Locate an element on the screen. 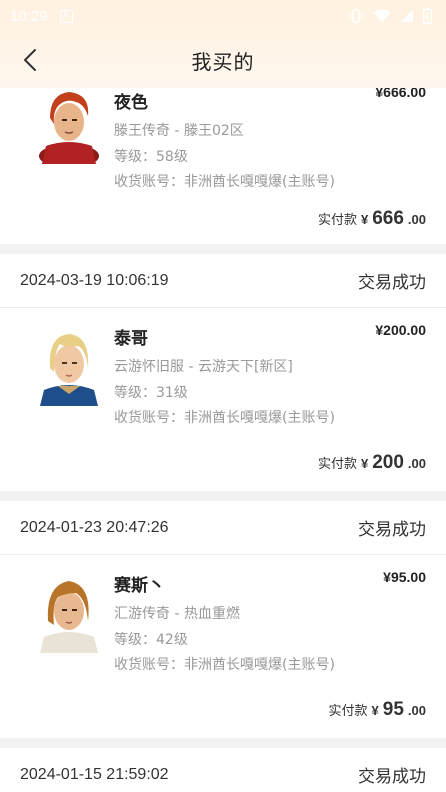 Image resolution: width=446 pixels, height=792 pixels. paid-amount: 实付款 ¥200.00 is located at coordinates (372, 463).